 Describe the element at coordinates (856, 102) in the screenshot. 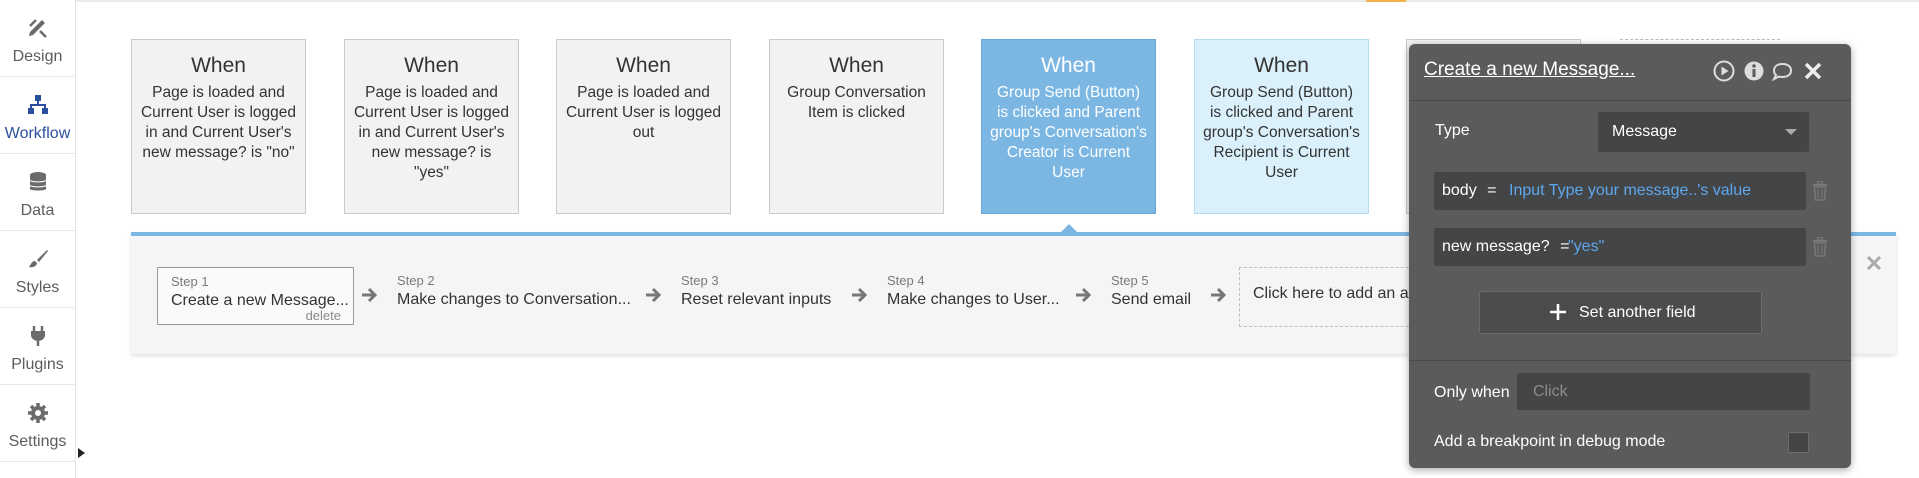

I see `event-condition: Group Conversation Item is clicked` at that location.